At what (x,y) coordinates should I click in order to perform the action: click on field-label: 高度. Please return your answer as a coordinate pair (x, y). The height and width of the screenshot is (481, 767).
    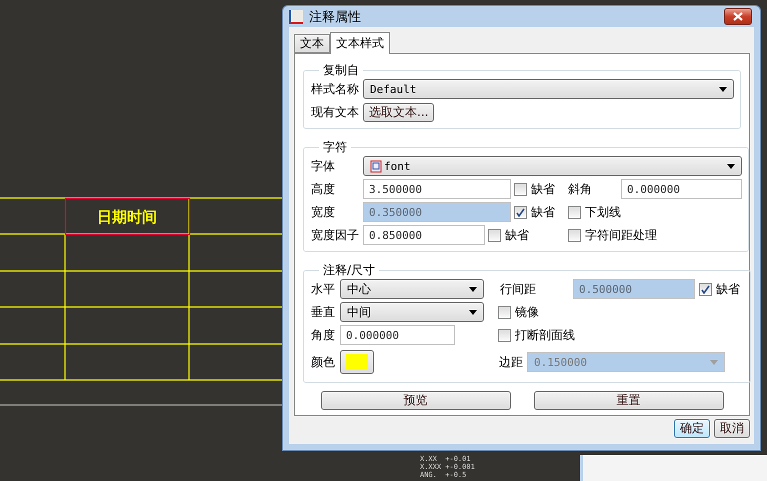
    Looking at the image, I should click on (323, 189).